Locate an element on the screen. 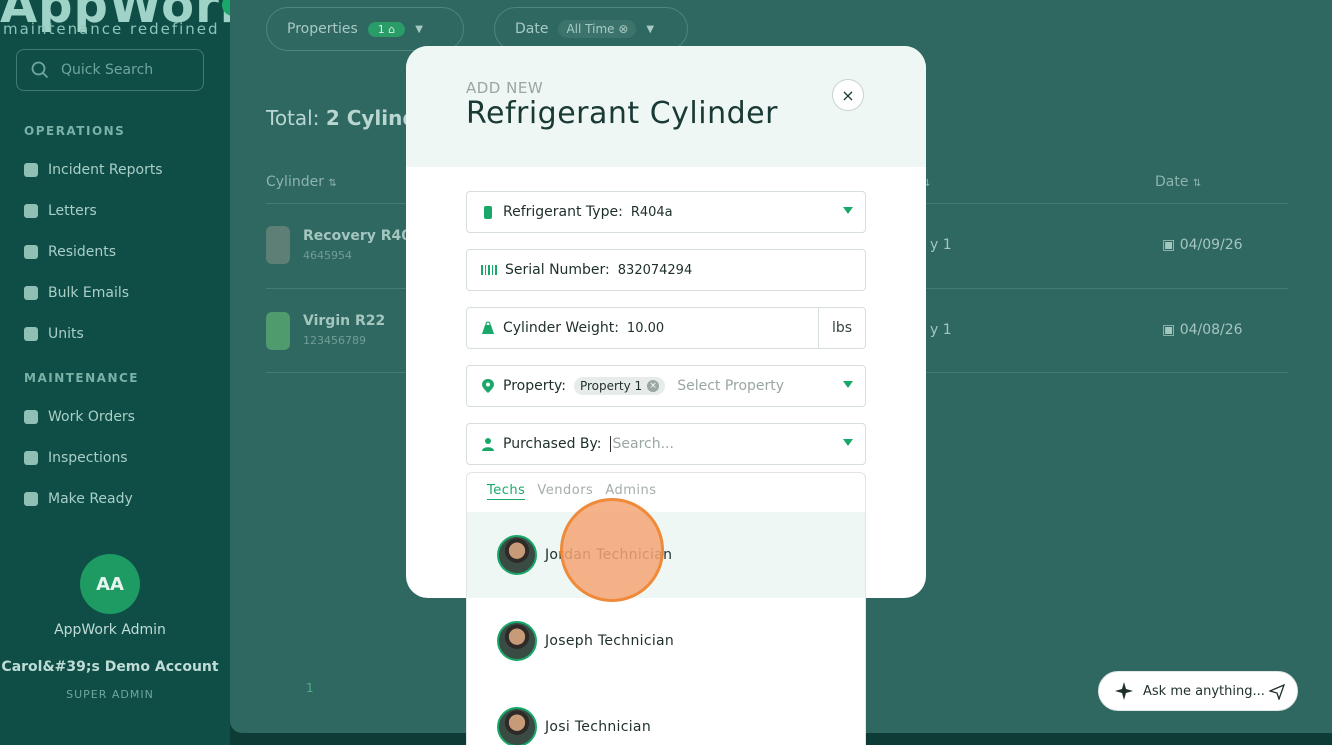 Image resolution: width=1332 pixels, height=745 pixels. cylinder-weight-field: Cylinder Weight: 10.00 lbs is located at coordinates (666, 328).